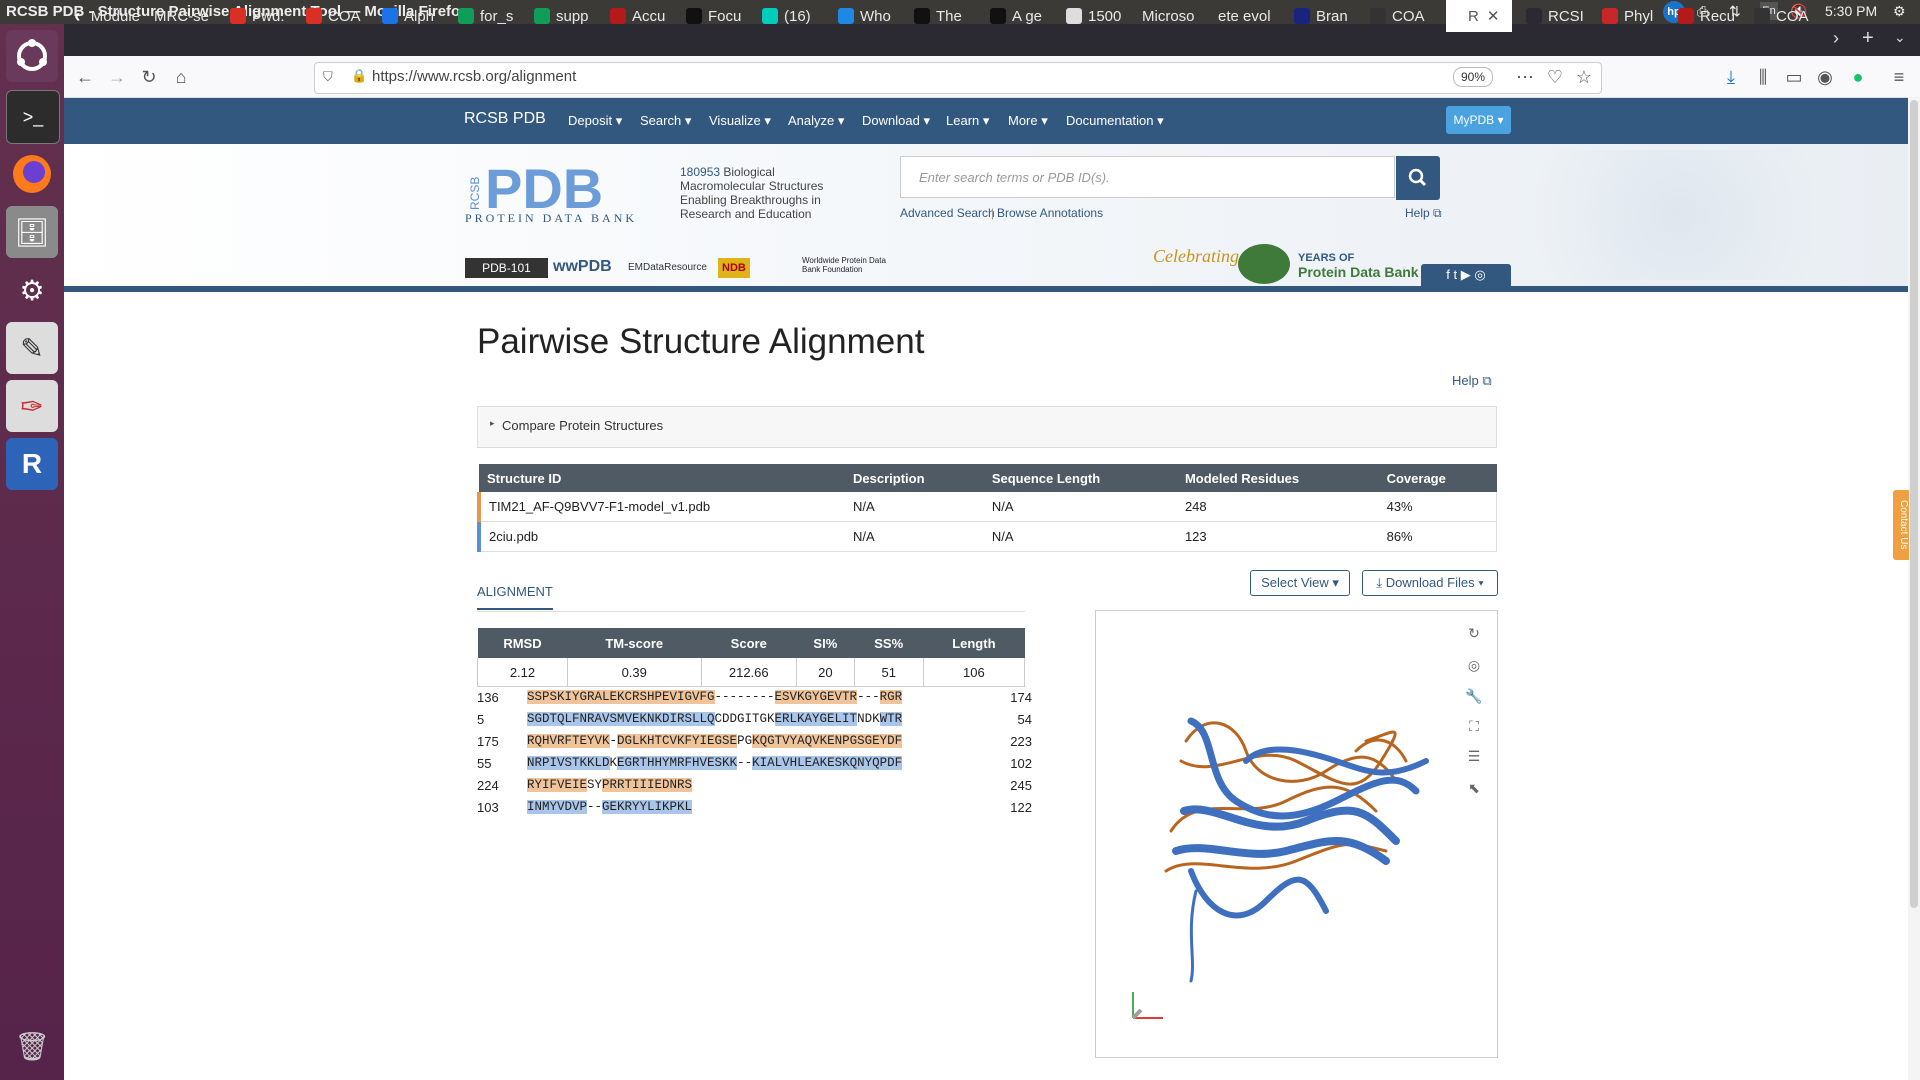 The height and width of the screenshot is (1080, 1920). Describe the element at coordinates (1899, 11) in the screenshot. I see `system-gear-icon: ⚙` at that location.